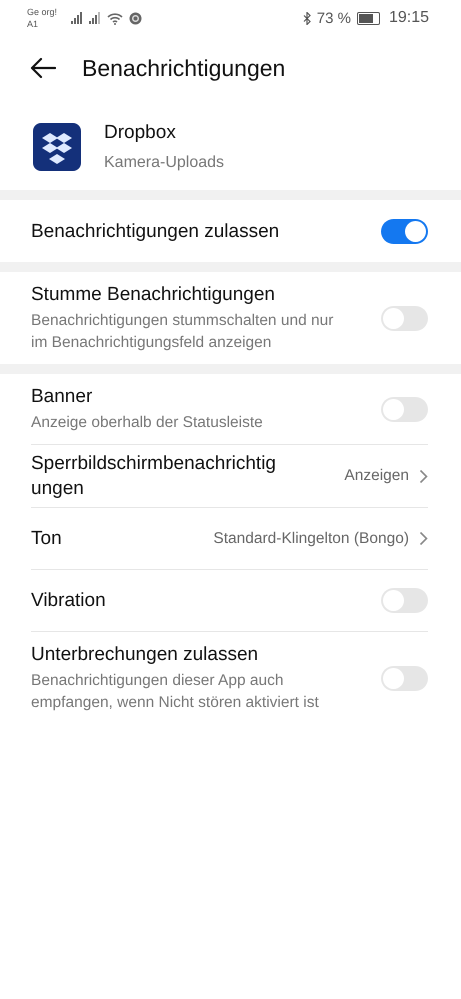 The height and width of the screenshot is (999, 461). I want to click on back-button, so click(43, 68).